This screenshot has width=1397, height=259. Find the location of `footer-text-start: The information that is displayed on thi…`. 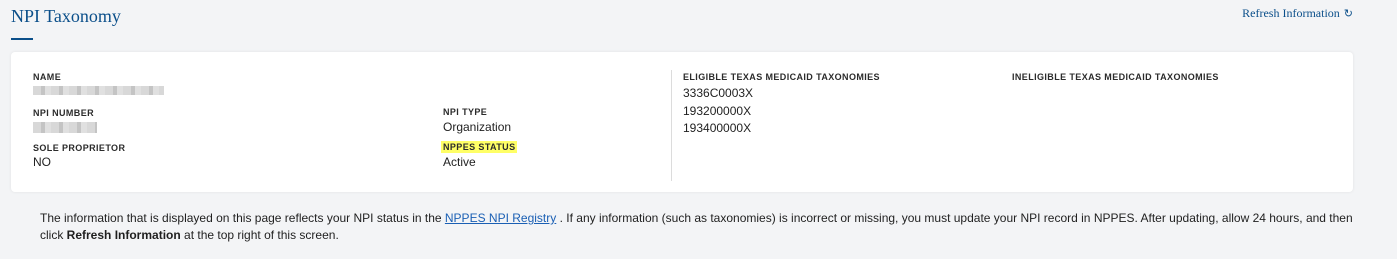

footer-text-start: The information that is displayed on thi… is located at coordinates (242, 218).